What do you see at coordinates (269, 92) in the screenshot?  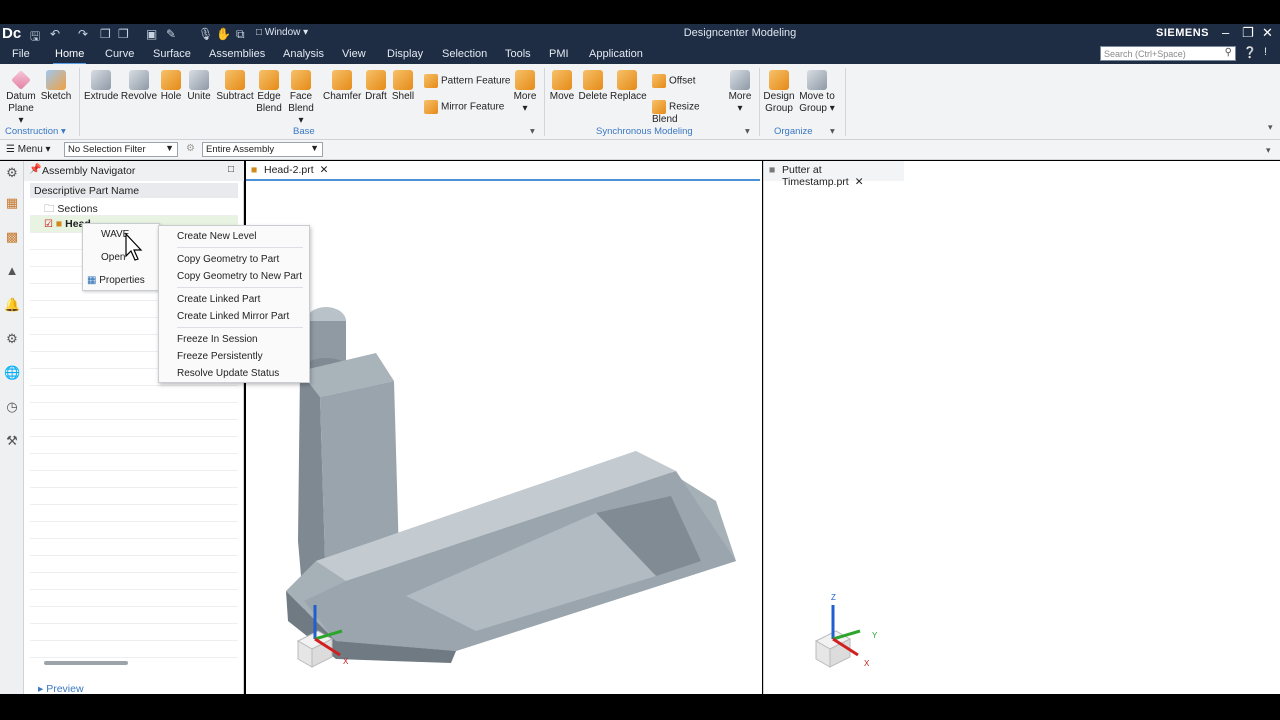 I see `edge-blend-button: Edge Blend` at bounding box center [269, 92].